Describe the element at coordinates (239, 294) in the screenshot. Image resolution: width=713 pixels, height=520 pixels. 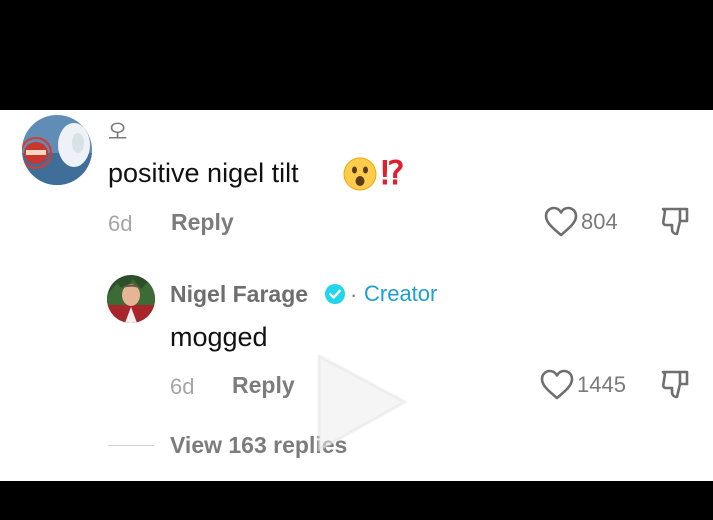
I see `creator-name: Nigel Farage` at that location.